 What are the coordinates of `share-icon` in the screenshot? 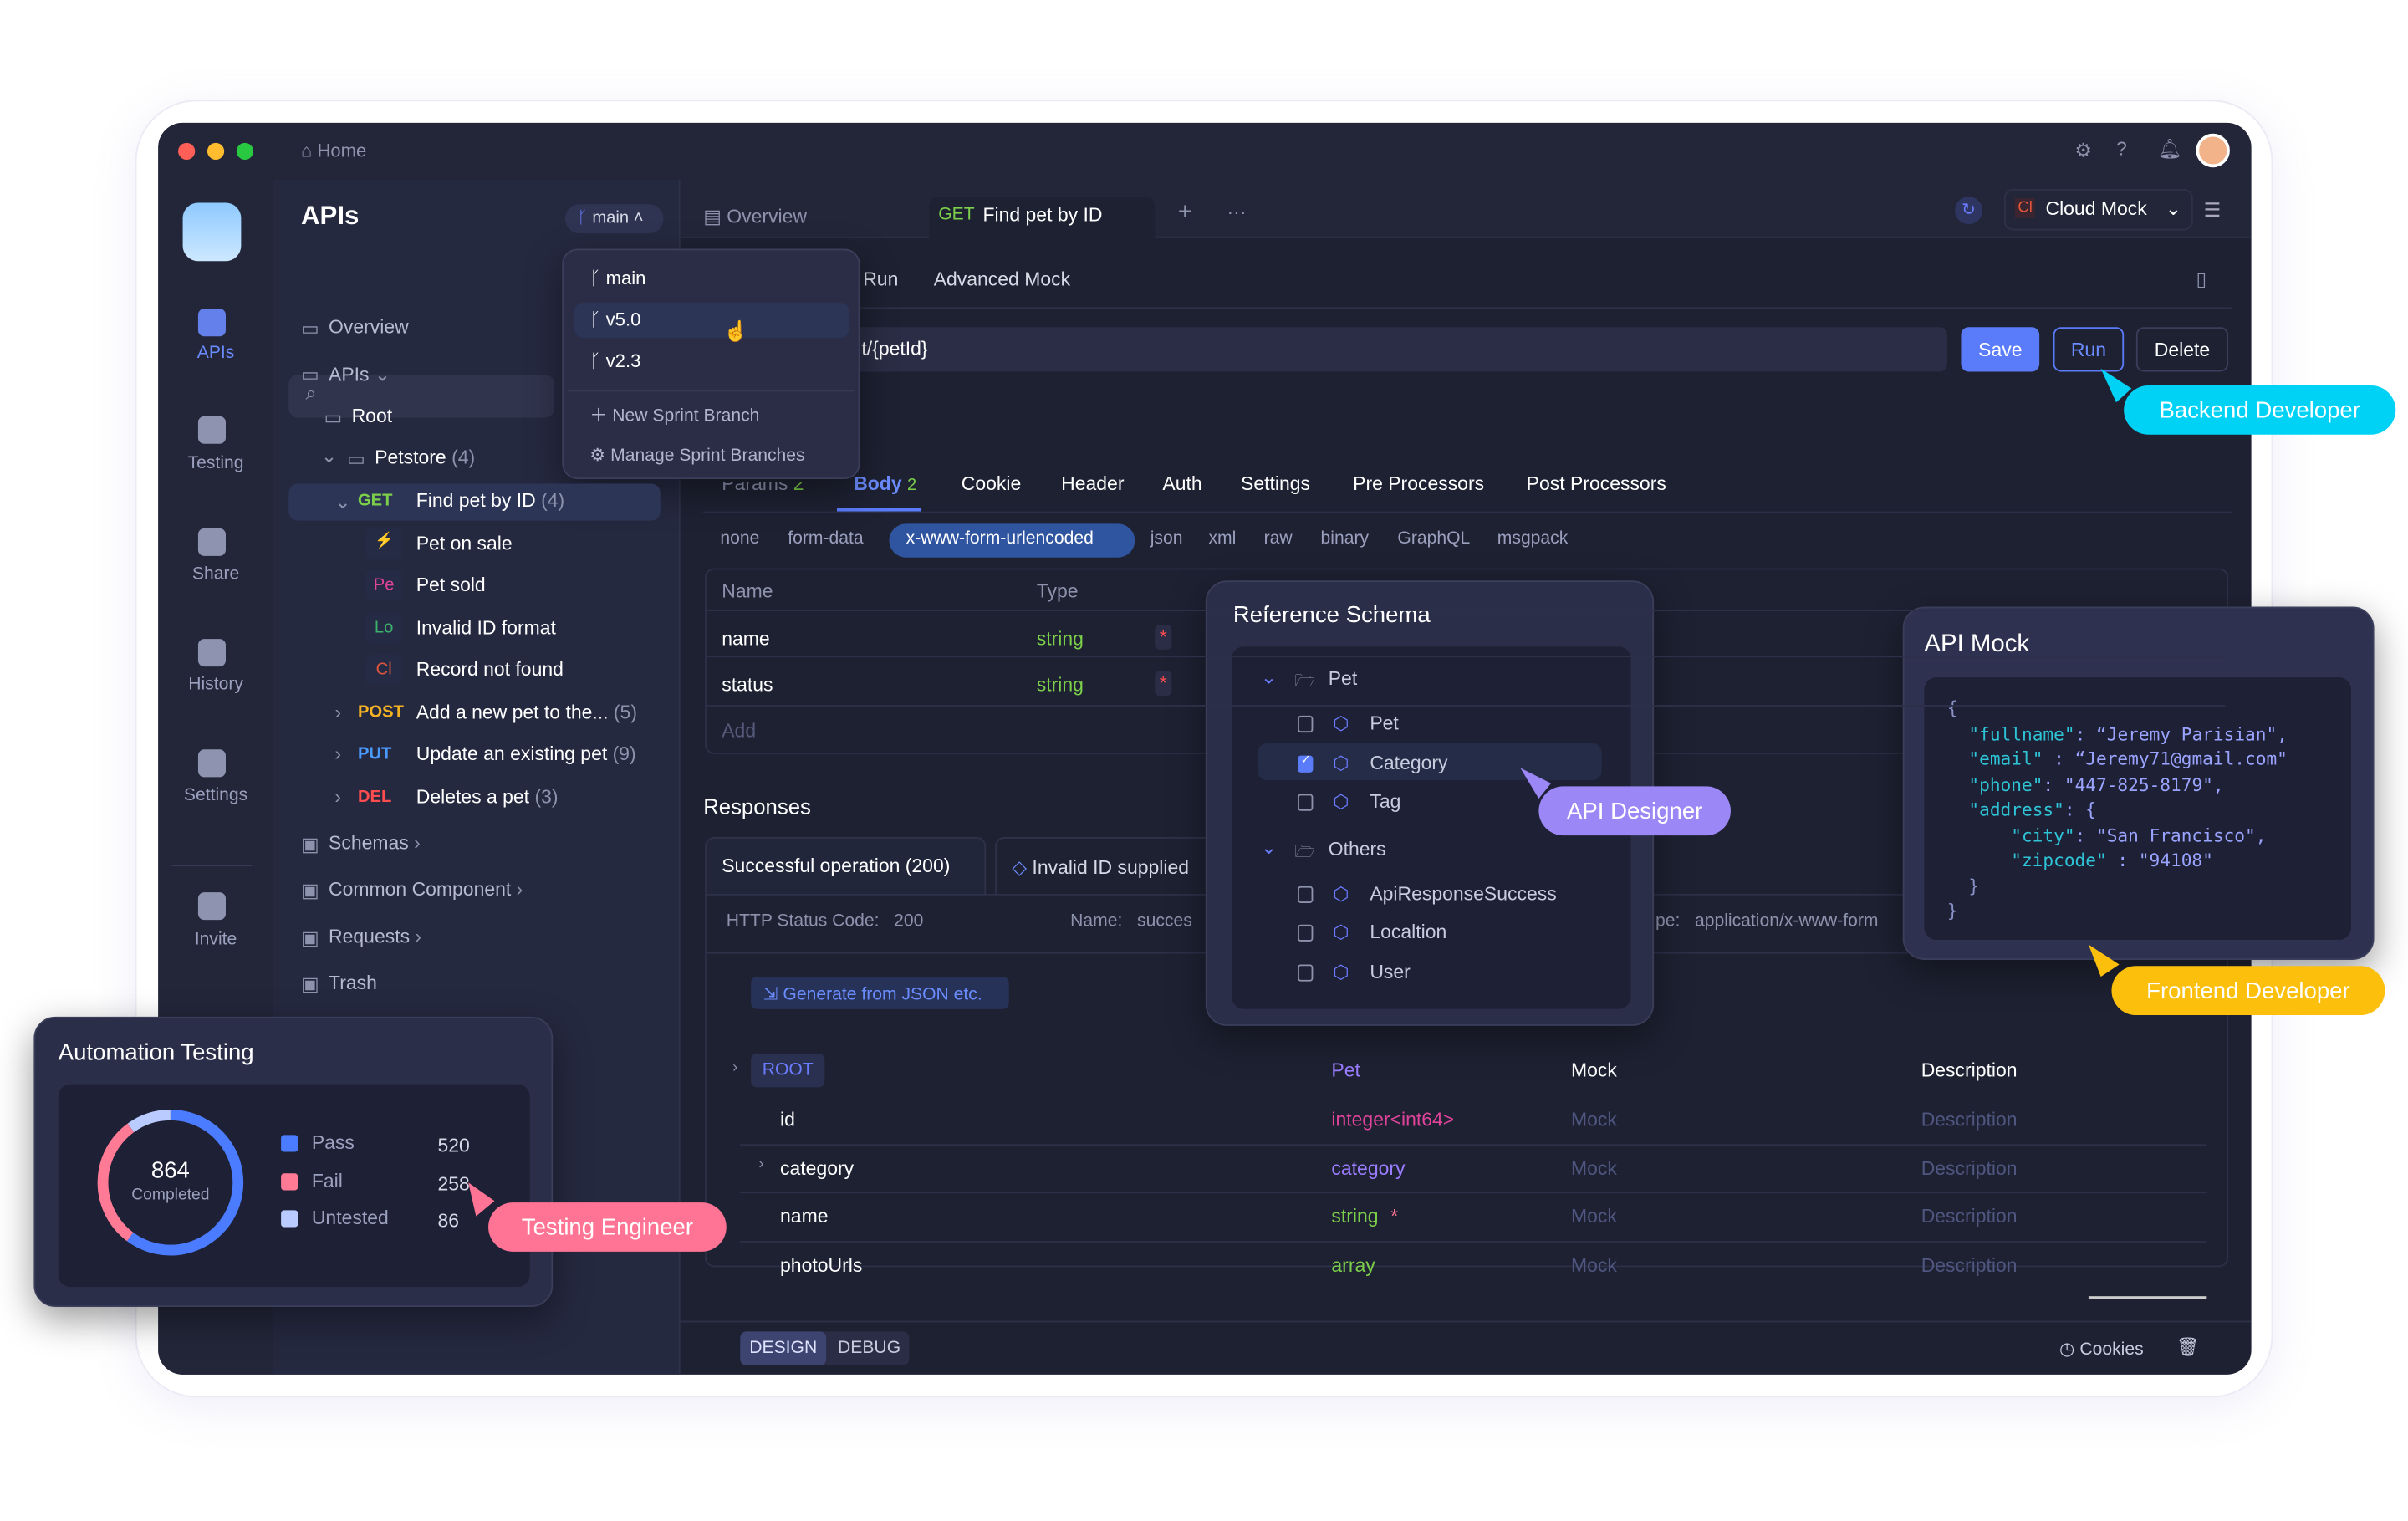 It's located at (212, 542).